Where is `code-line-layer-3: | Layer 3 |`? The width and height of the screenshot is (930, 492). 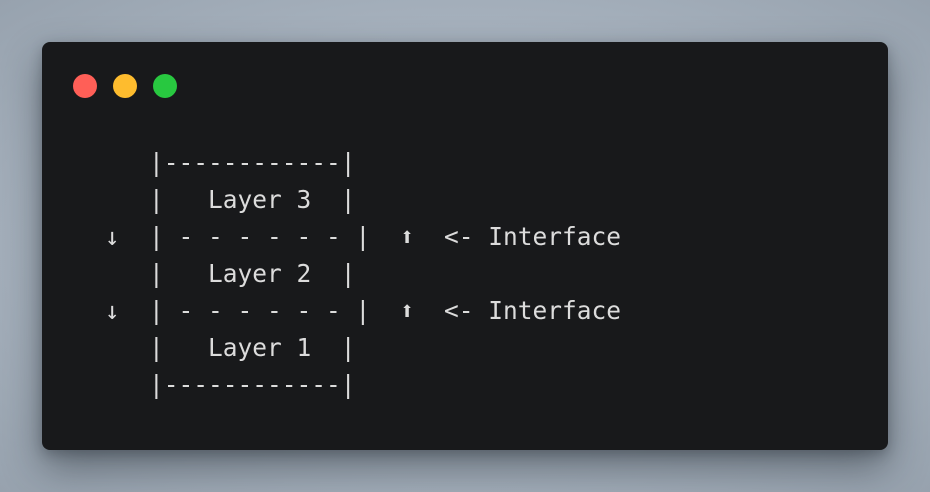 code-line-layer-3: | Layer 3 | is located at coordinates (223, 199).